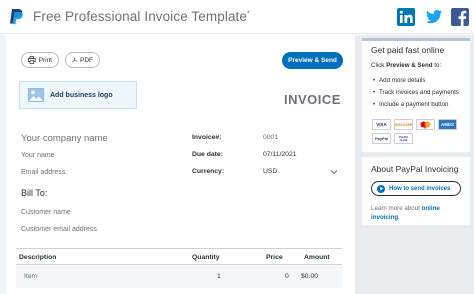 The height and width of the screenshot is (294, 474). What do you see at coordinates (379, 65) in the screenshot?
I see `promo-intro-prefix: Click` at bounding box center [379, 65].